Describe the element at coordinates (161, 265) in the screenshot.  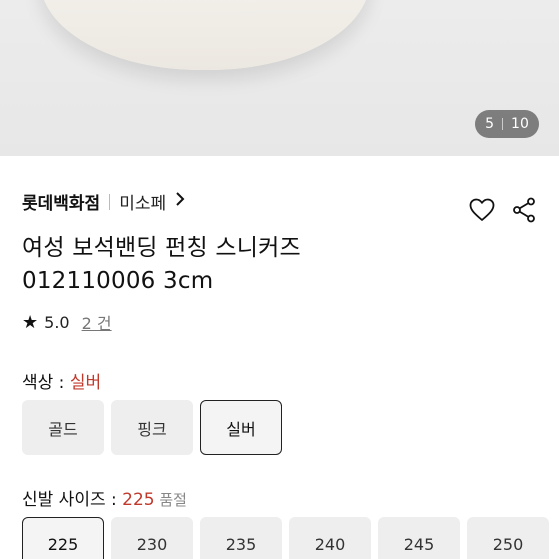
I see `product-title: 여성 보석밴딩 펀칭 스니커즈 012110006 3cm` at that location.